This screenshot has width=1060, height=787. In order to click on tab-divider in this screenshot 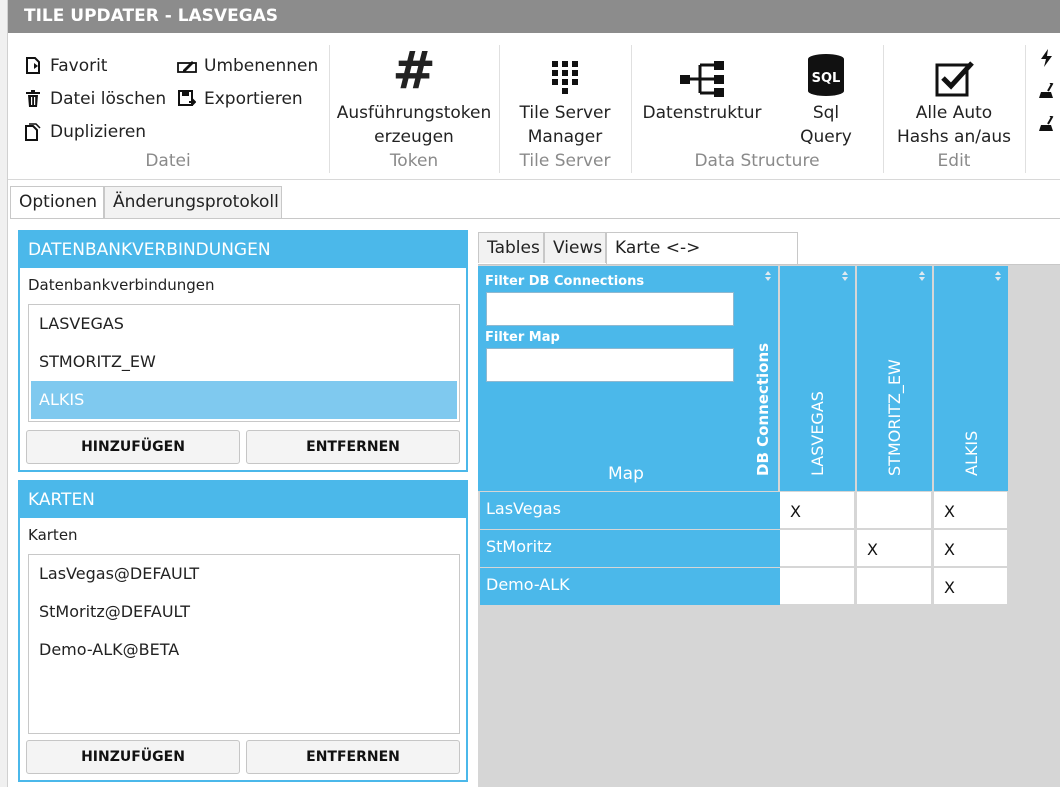, I will do `click(535, 218)`.